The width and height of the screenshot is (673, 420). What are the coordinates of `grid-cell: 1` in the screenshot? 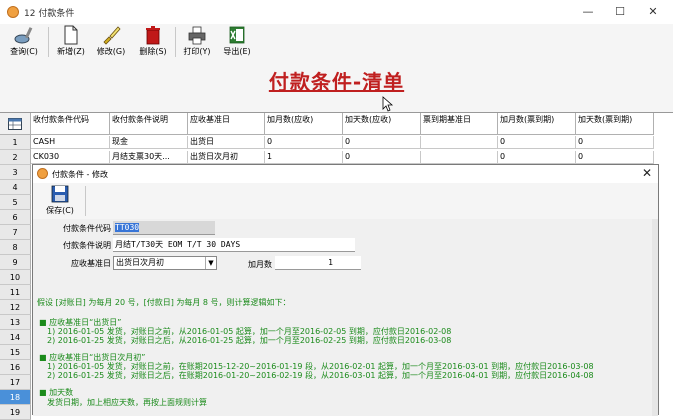 It's located at (304, 157).